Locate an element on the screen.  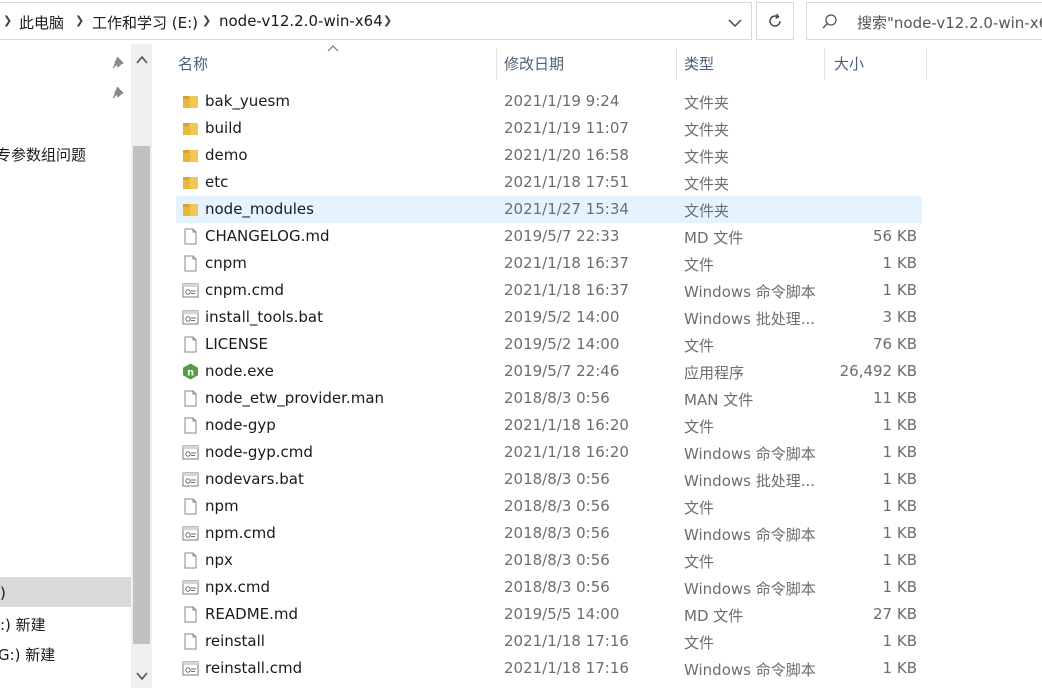
file-date: 2021/1/19 11:07 is located at coordinates (566, 128).